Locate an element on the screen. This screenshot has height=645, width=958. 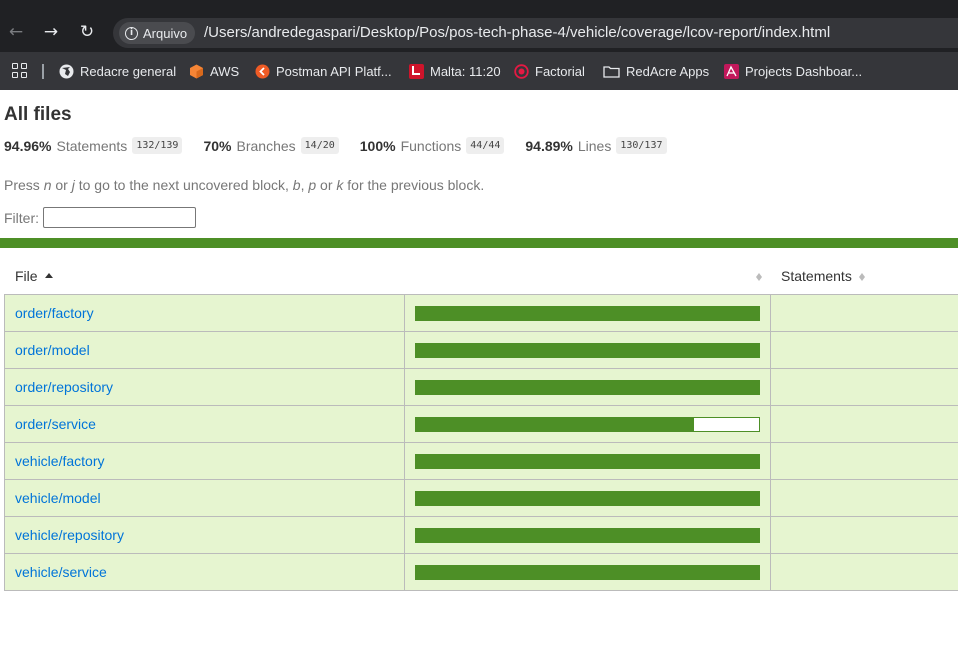
summary-functions: 100% Functions 44/44 is located at coordinates (432, 145).